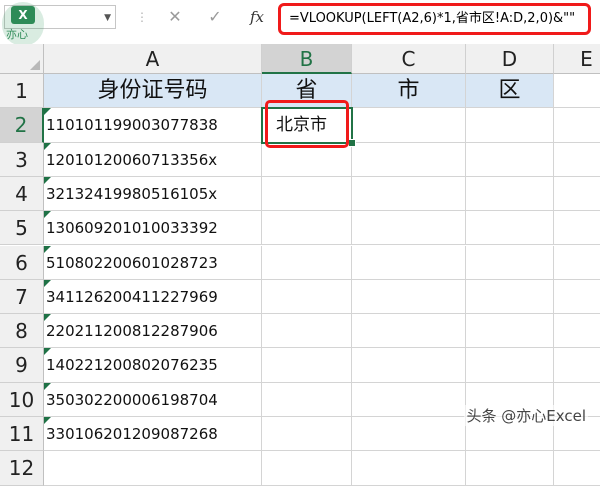 Image resolution: width=600 pixels, height=486 pixels. What do you see at coordinates (510, 228) in the screenshot?
I see `cell-d5` at bounding box center [510, 228].